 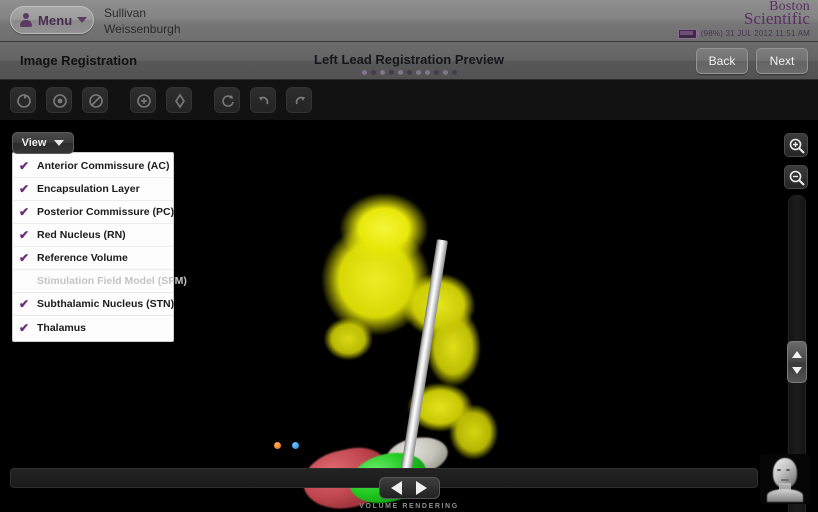 What do you see at coordinates (106, 212) in the screenshot?
I see `layer-menu-item-label: Posterior Commissure (PC)` at bounding box center [106, 212].